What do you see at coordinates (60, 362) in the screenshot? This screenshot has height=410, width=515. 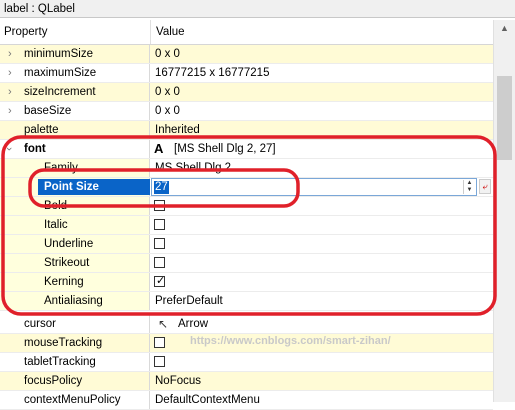 I see `property-name: tabletTracking` at bounding box center [60, 362].